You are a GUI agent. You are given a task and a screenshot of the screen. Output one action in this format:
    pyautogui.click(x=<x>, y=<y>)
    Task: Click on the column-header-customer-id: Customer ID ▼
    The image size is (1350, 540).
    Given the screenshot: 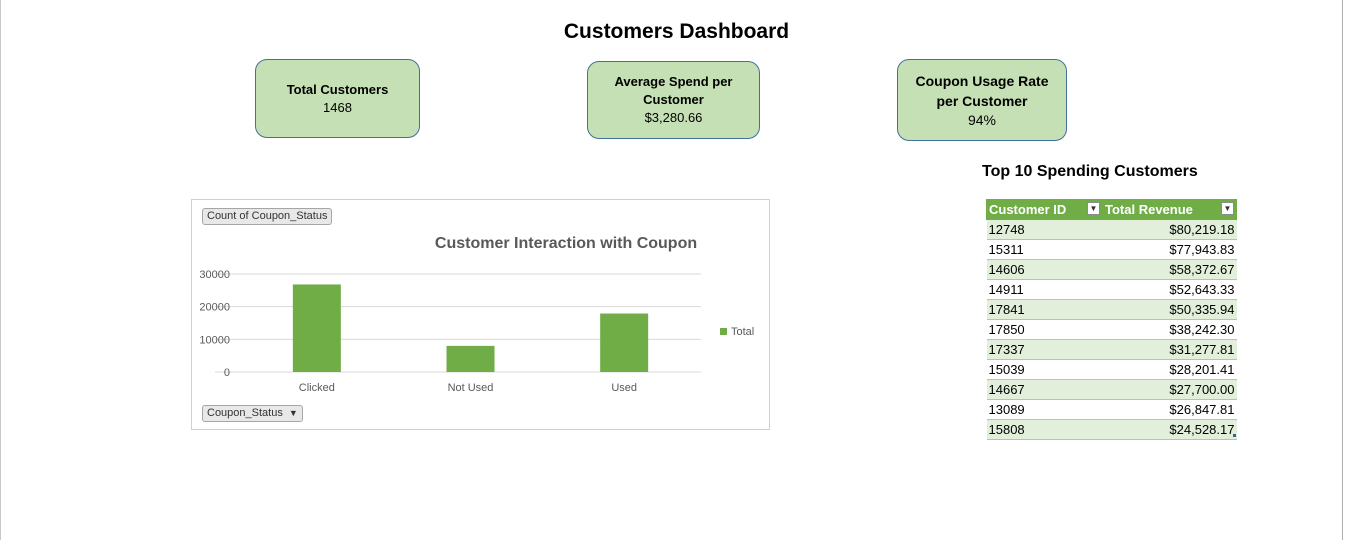 What is the action you would take?
    pyautogui.click(x=1044, y=209)
    